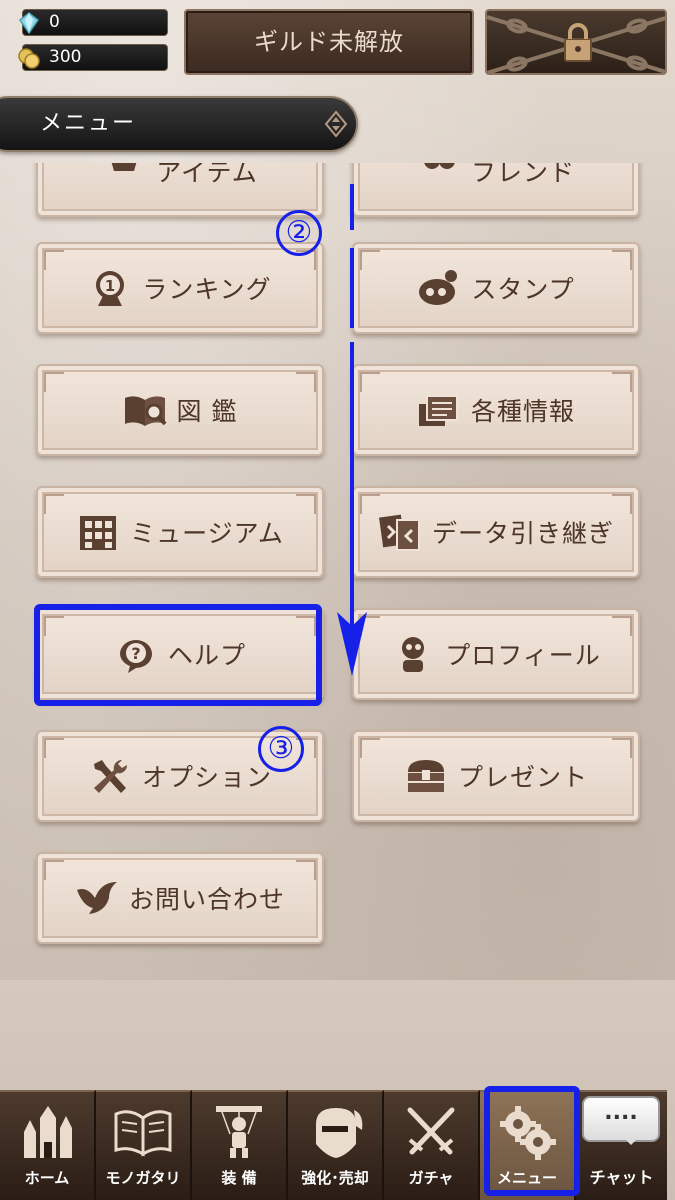  I want to click on option-label: オプション, so click(206, 777).